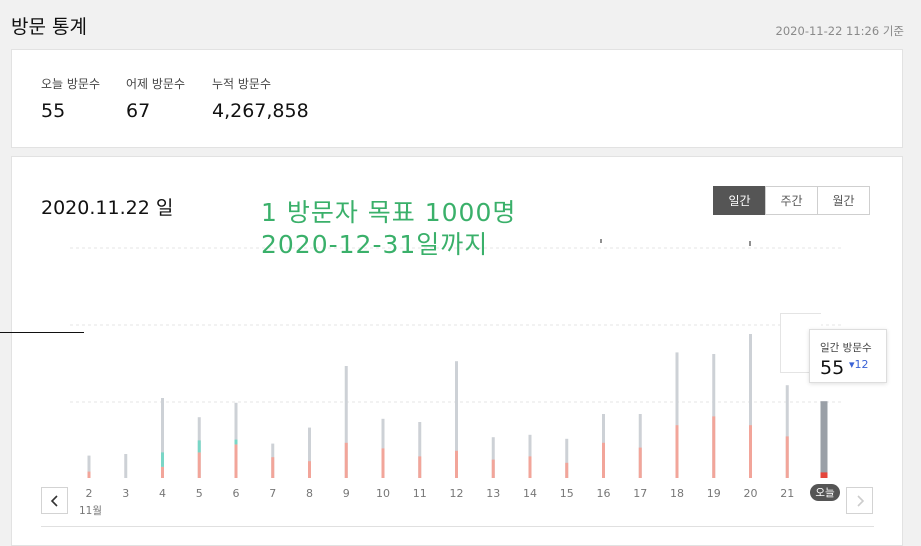 This screenshot has width=921, height=546. Describe the element at coordinates (125, 493) in the screenshot. I see `x-tick-label: 3` at that location.